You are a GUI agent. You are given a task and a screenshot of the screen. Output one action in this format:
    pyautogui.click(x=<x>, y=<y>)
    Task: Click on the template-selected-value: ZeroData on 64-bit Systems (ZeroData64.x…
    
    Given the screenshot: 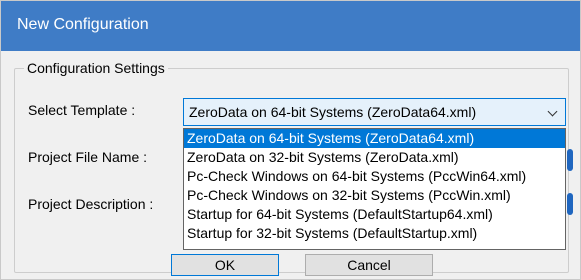 What is the action you would take?
    pyautogui.click(x=333, y=112)
    